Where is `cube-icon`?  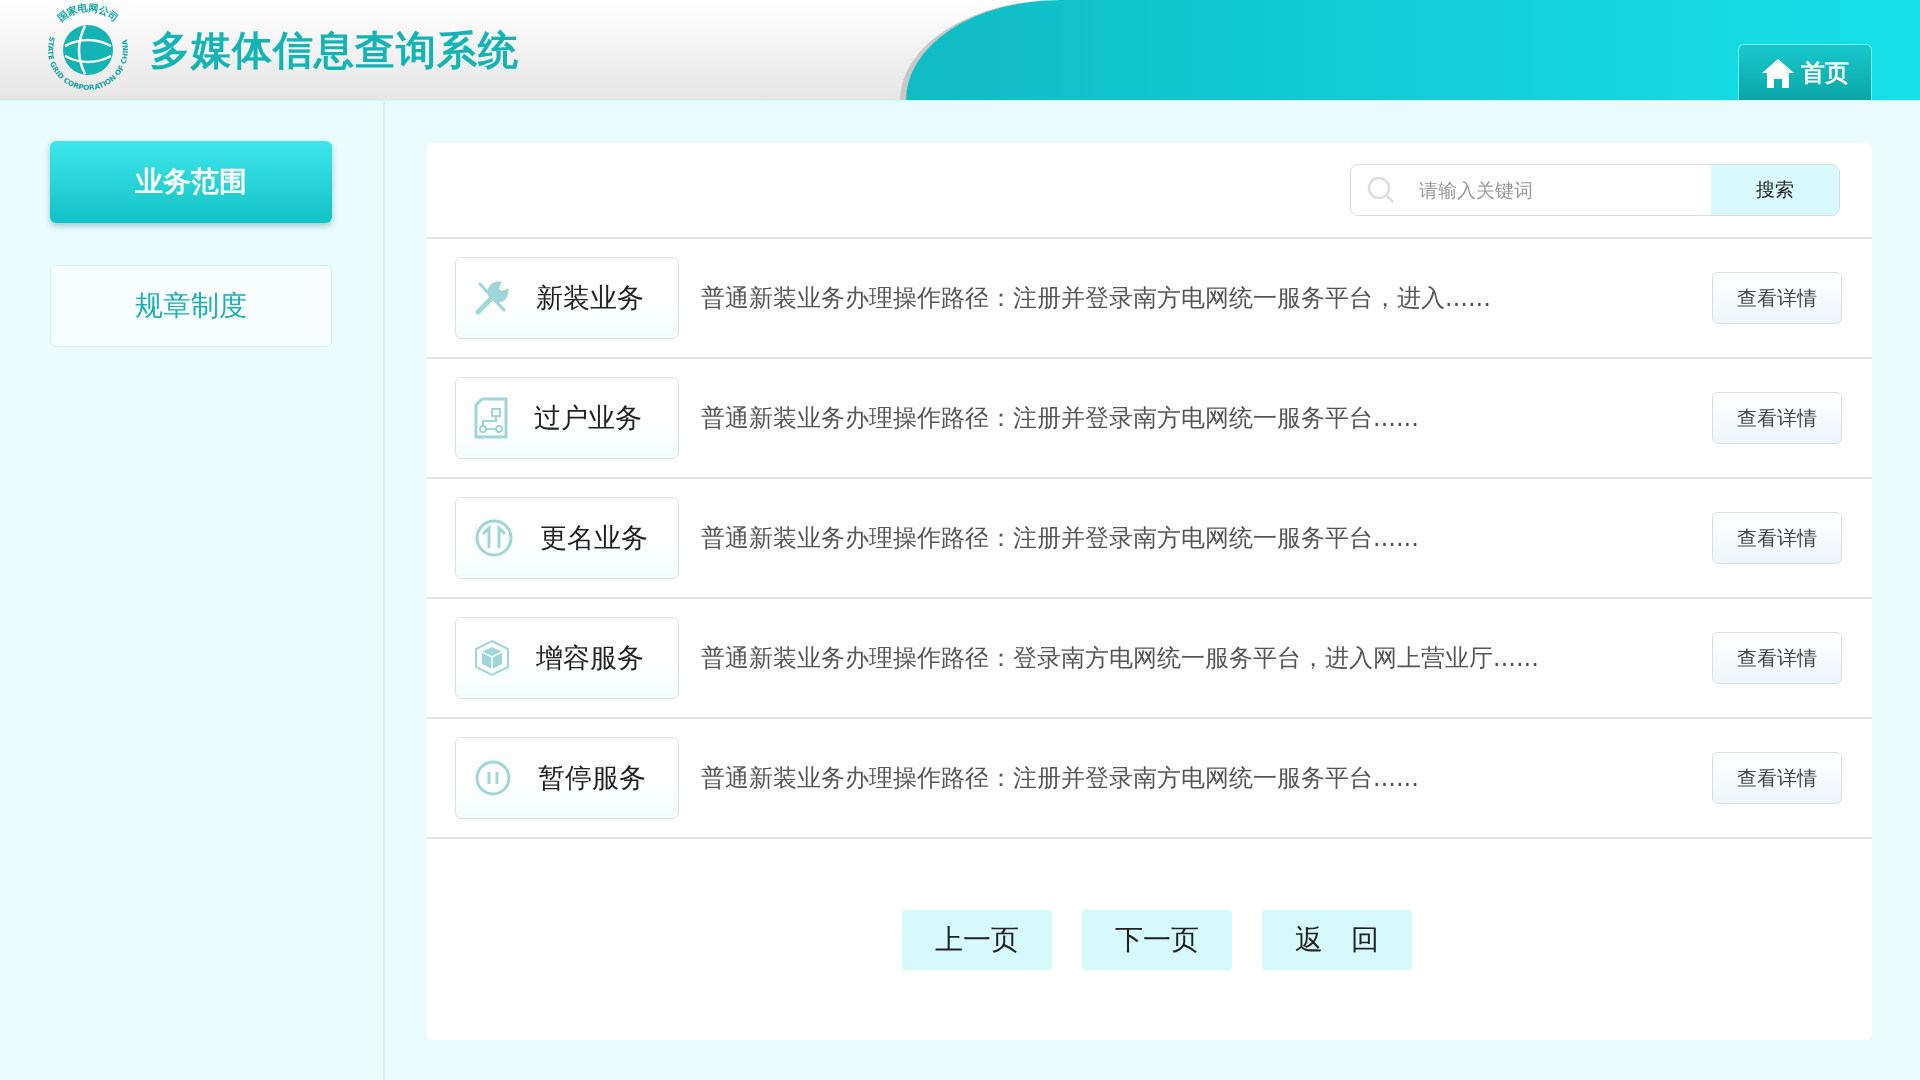 cube-icon is located at coordinates (492, 658).